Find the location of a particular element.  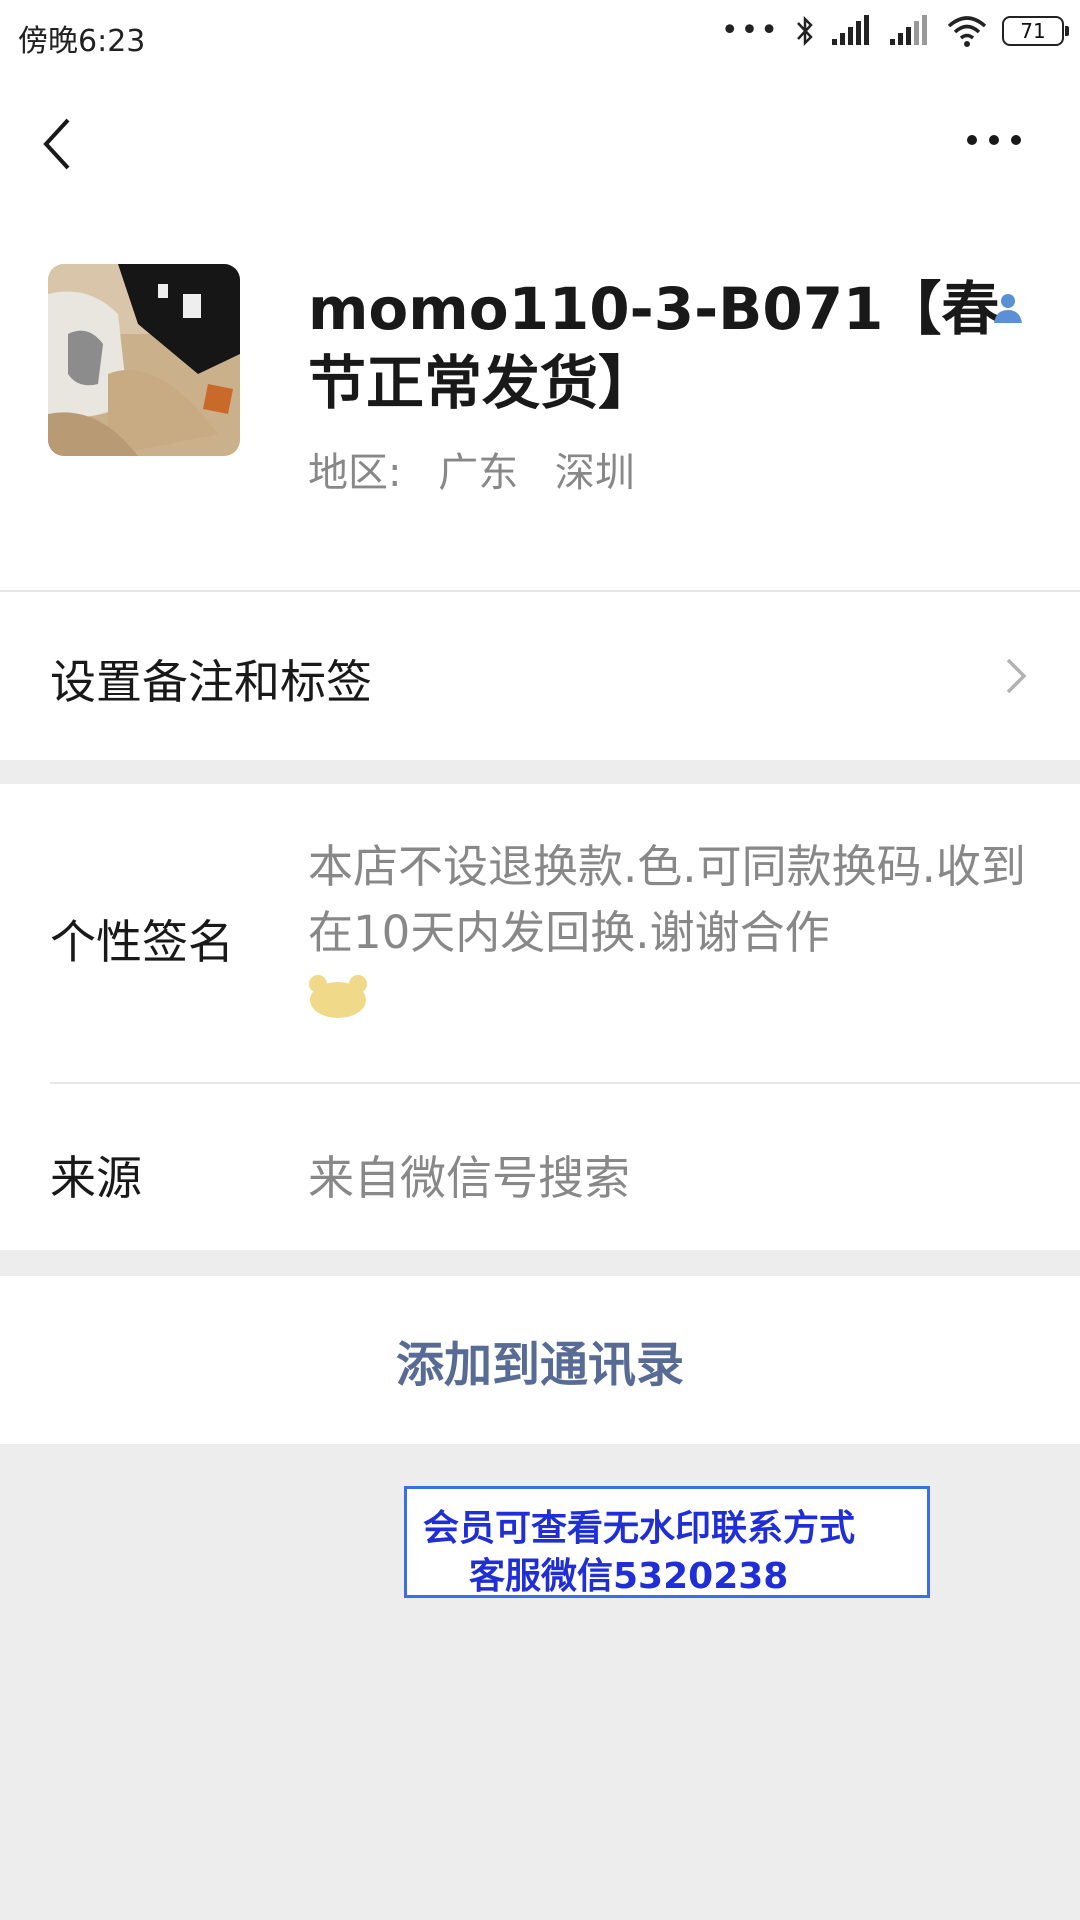

nav-bar is located at coordinates (540, 143).